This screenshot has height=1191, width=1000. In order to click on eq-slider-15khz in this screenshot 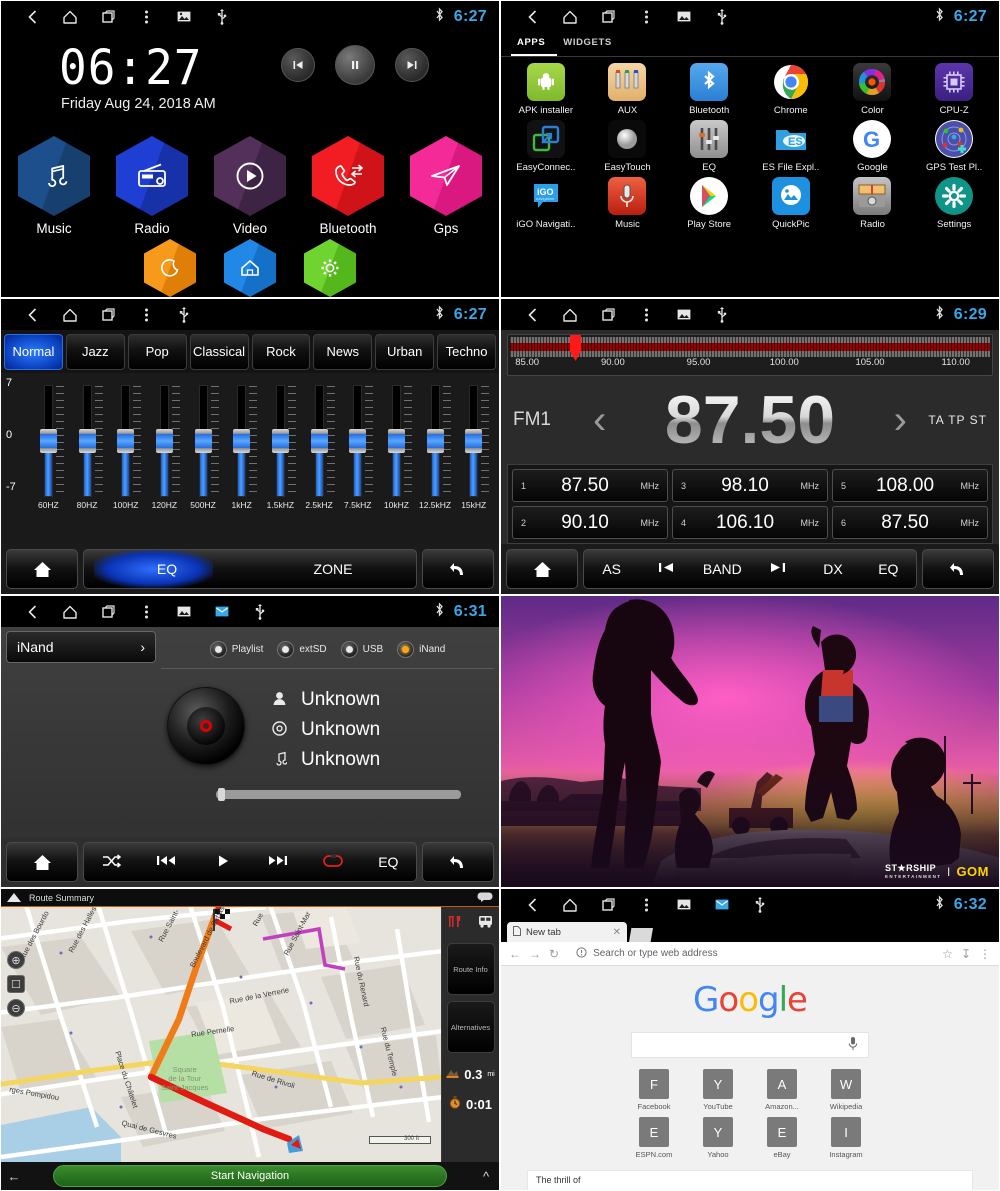, I will do `click(473, 441)`.